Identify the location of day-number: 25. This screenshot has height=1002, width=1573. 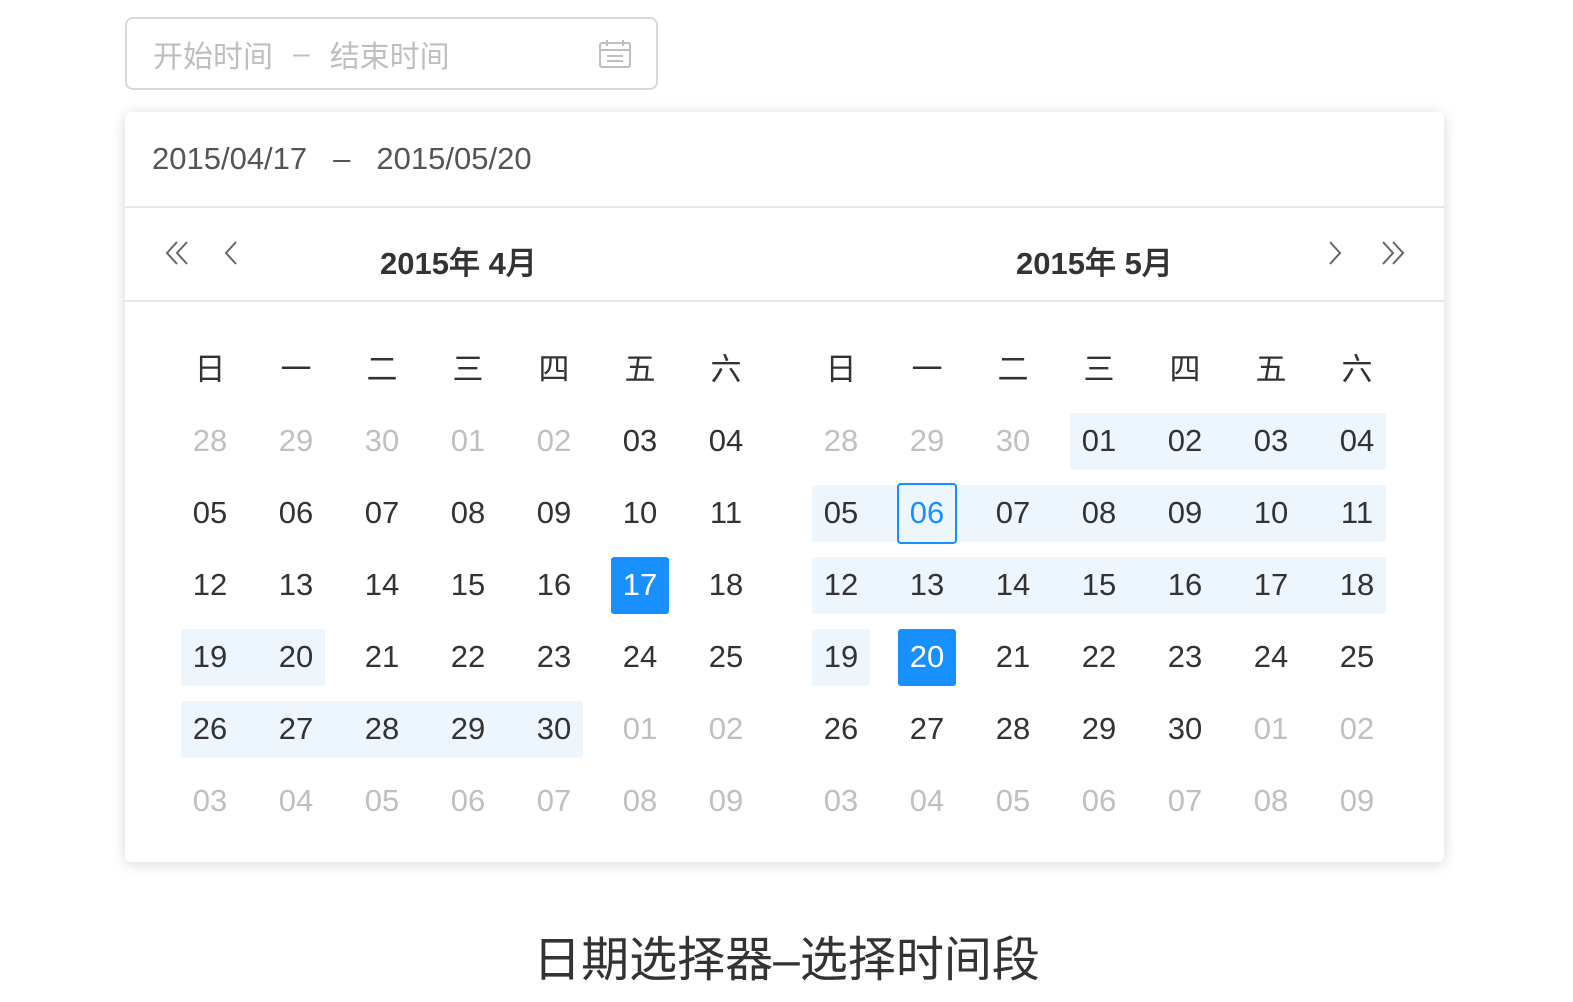
(1357, 656).